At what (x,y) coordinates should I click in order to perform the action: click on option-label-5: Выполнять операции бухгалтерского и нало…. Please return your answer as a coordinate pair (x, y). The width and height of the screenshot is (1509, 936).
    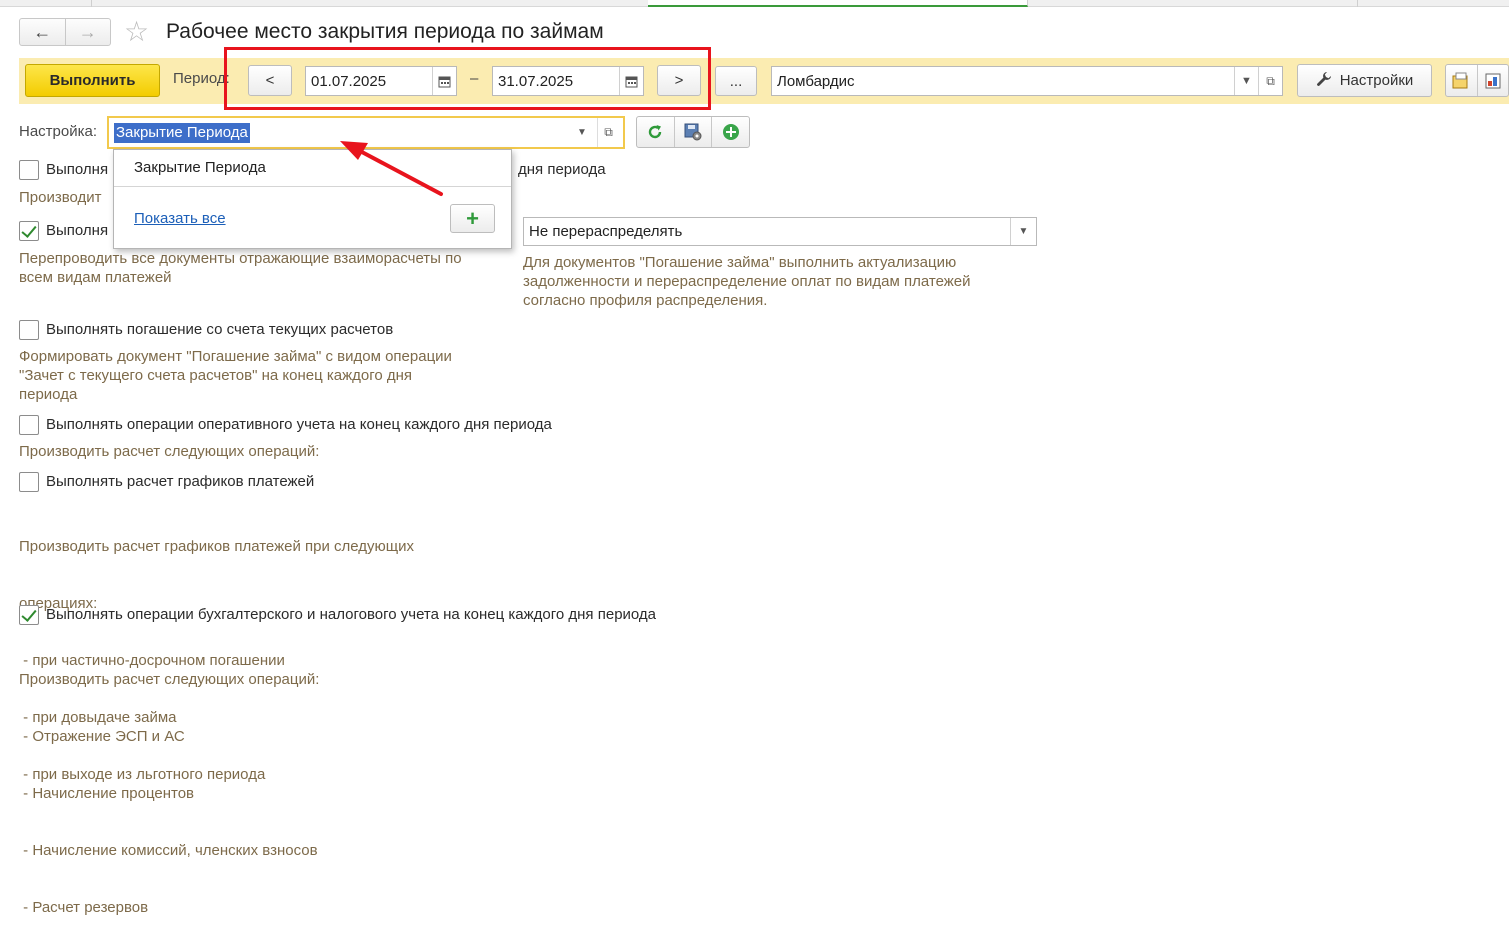
    Looking at the image, I should click on (351, 614).